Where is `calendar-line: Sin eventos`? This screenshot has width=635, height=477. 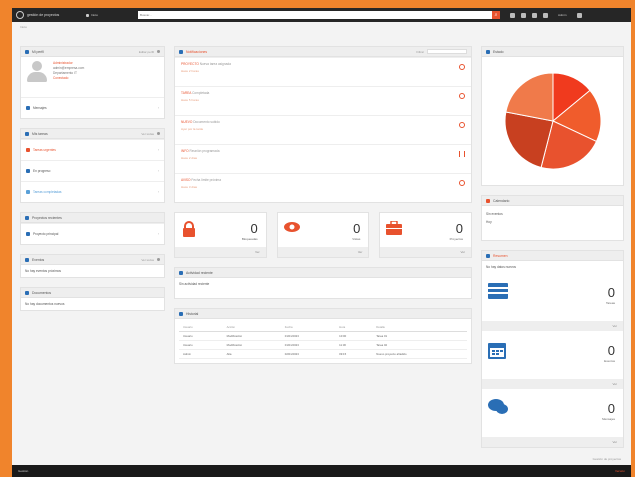
calendar-line: Sin eventos is located at coordinates (494, 214).